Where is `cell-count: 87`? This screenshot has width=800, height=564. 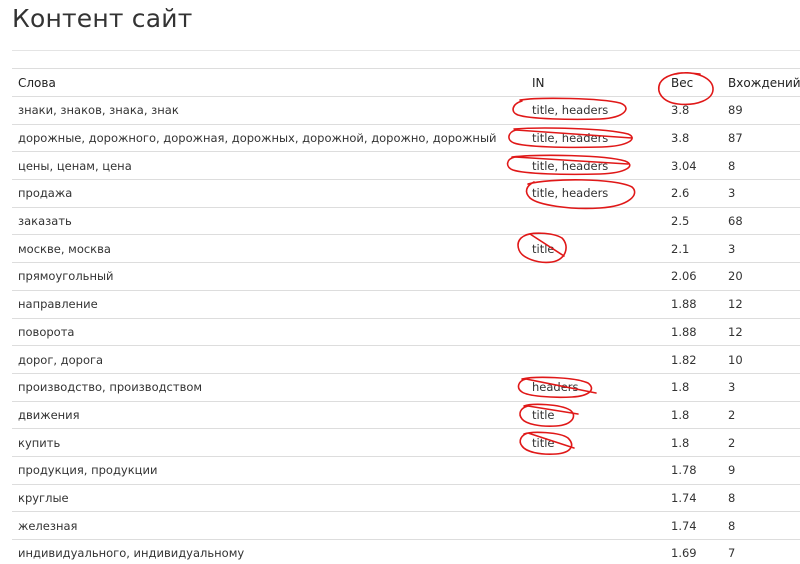 cell-count: 87 is located at coordinates (735, 138).